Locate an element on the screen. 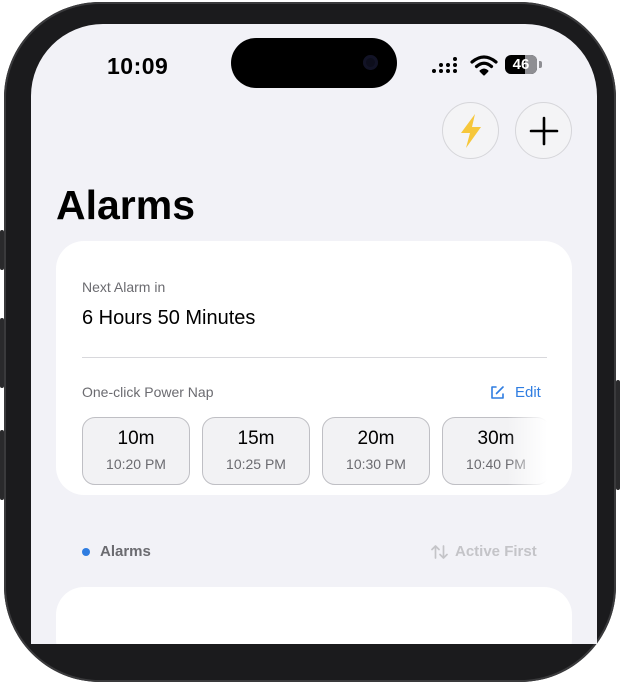 The height and width of the screenshot is (682, 620). page-title: Alarms is located at coordinates (126, 205).